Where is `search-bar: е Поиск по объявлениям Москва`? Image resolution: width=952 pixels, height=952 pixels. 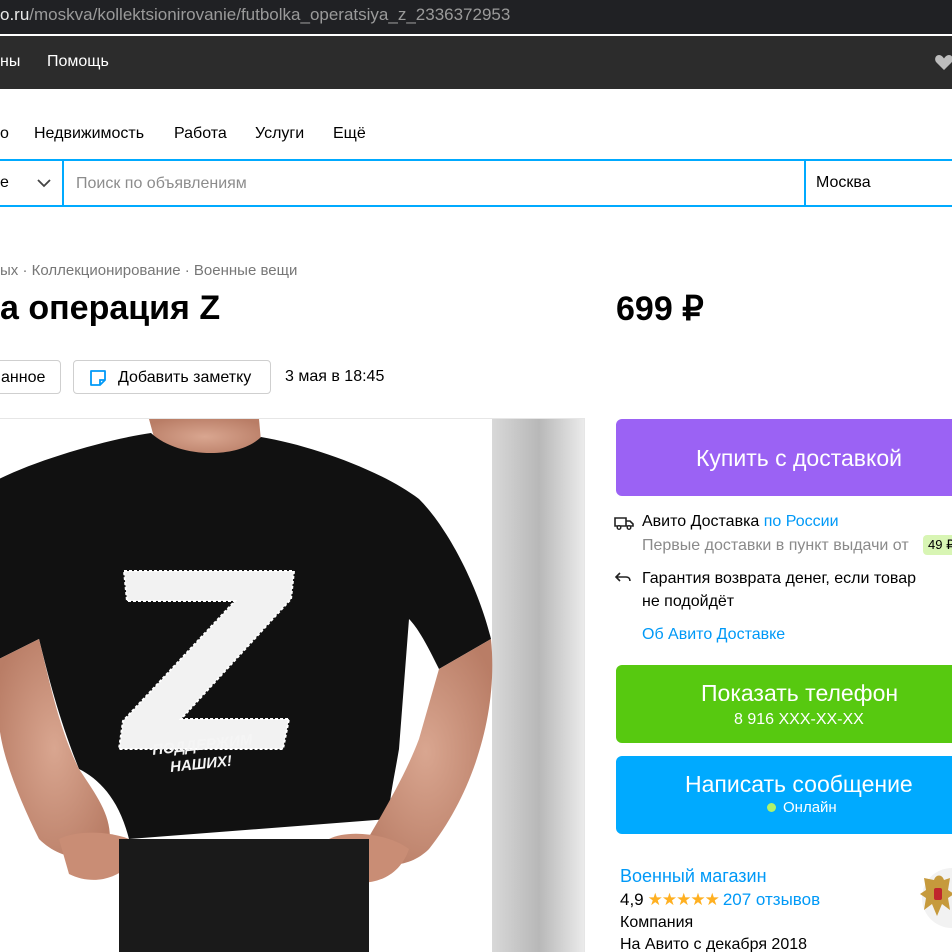 search-bar: е Поиск по объявлениям Москва is located at coordinates (476, 183).